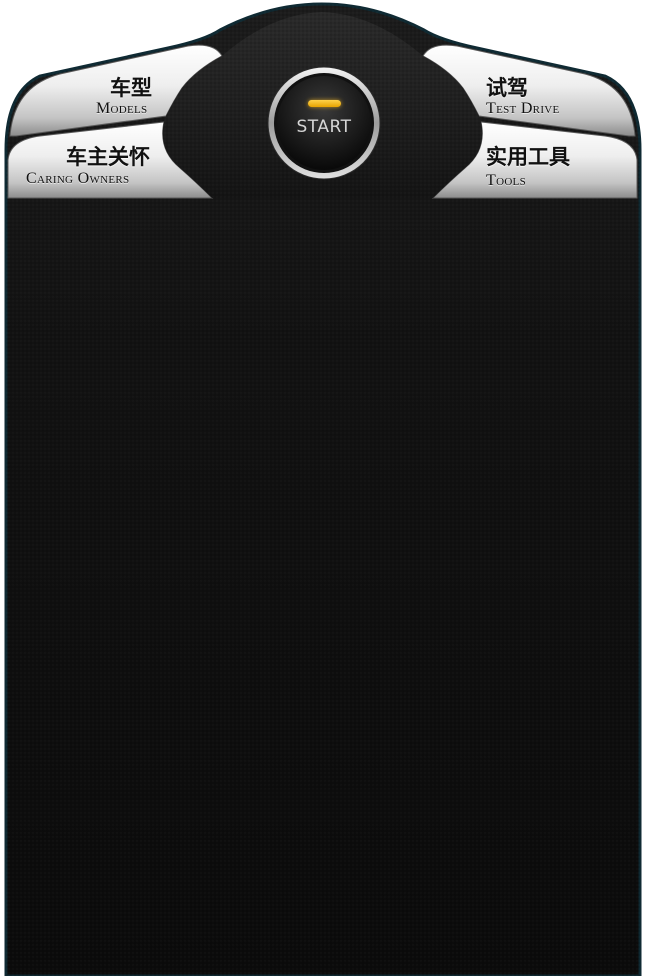  Describe the element at coordinates (78, 178) in the screenshot. I see `caring-owners-label-en: Caring Owners` at that location.